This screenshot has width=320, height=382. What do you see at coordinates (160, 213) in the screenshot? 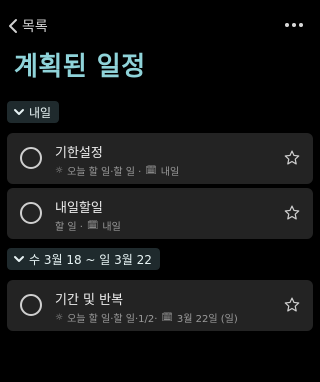
I see `task-row: 내일할일 할 일 · 🗓 내일` at bounding box center [160, 213].